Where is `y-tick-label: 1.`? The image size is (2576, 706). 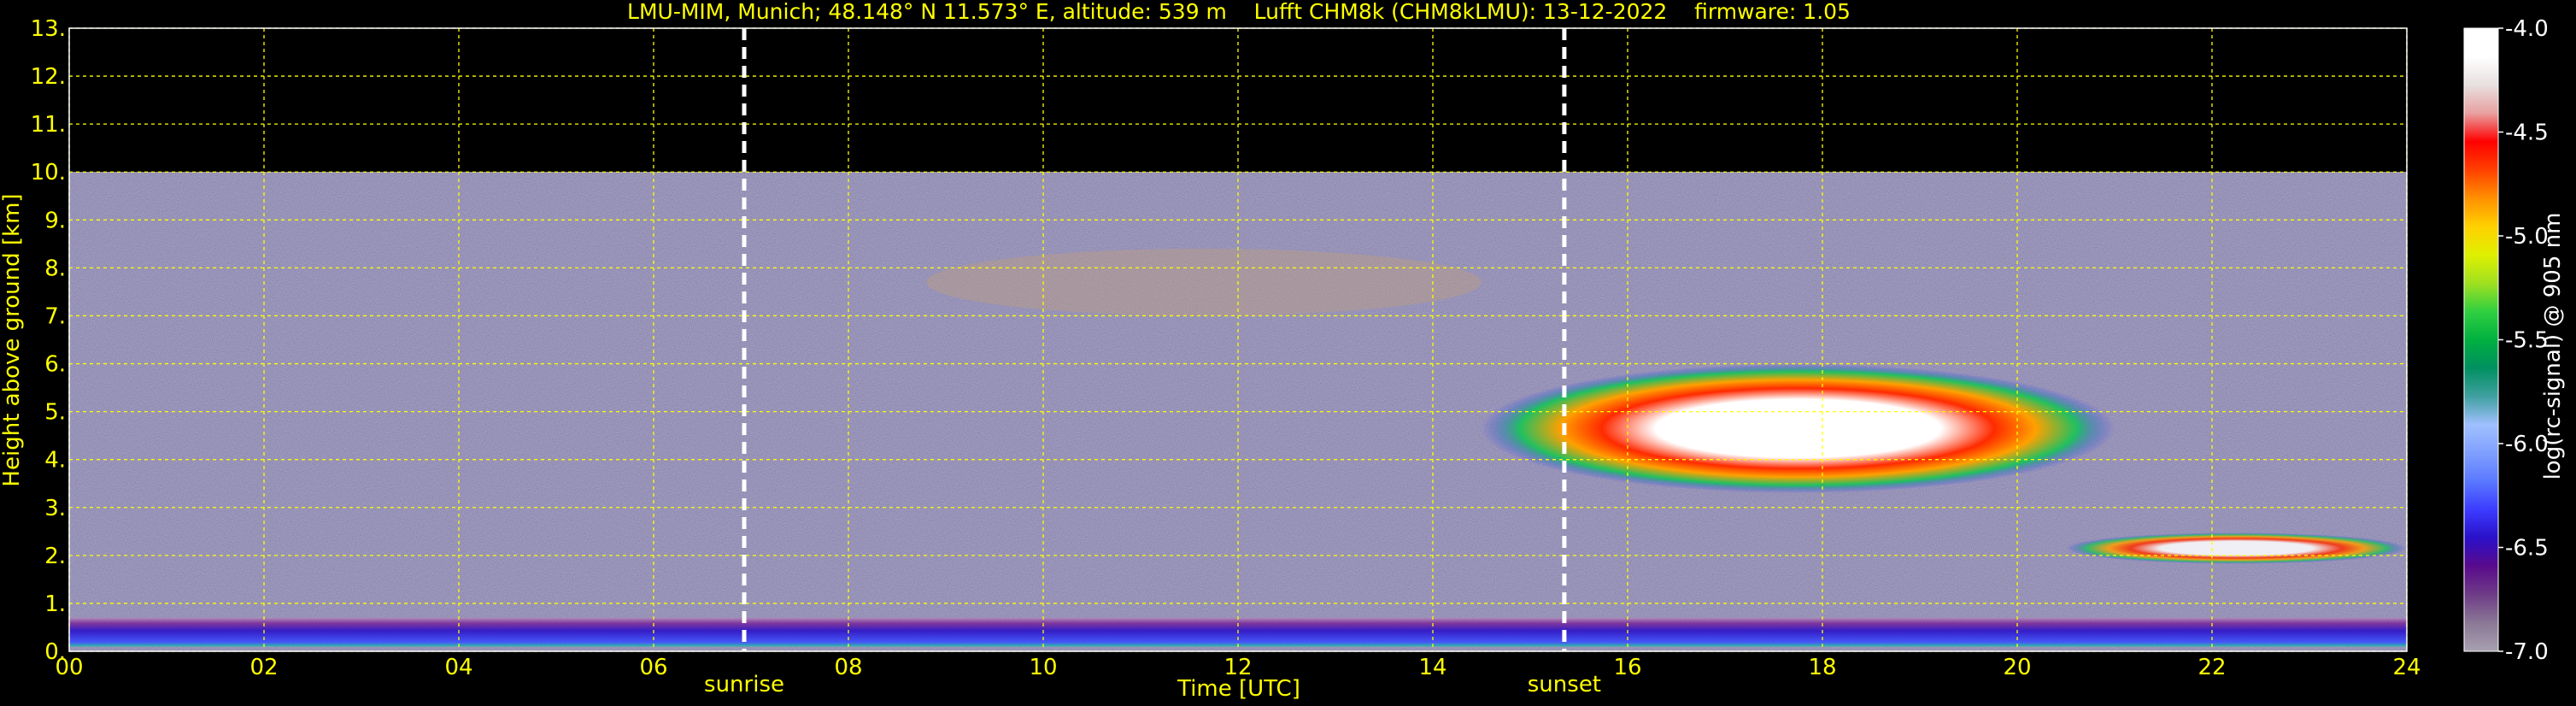 y-tick-label: 1. is located at coordinates (55, 604).